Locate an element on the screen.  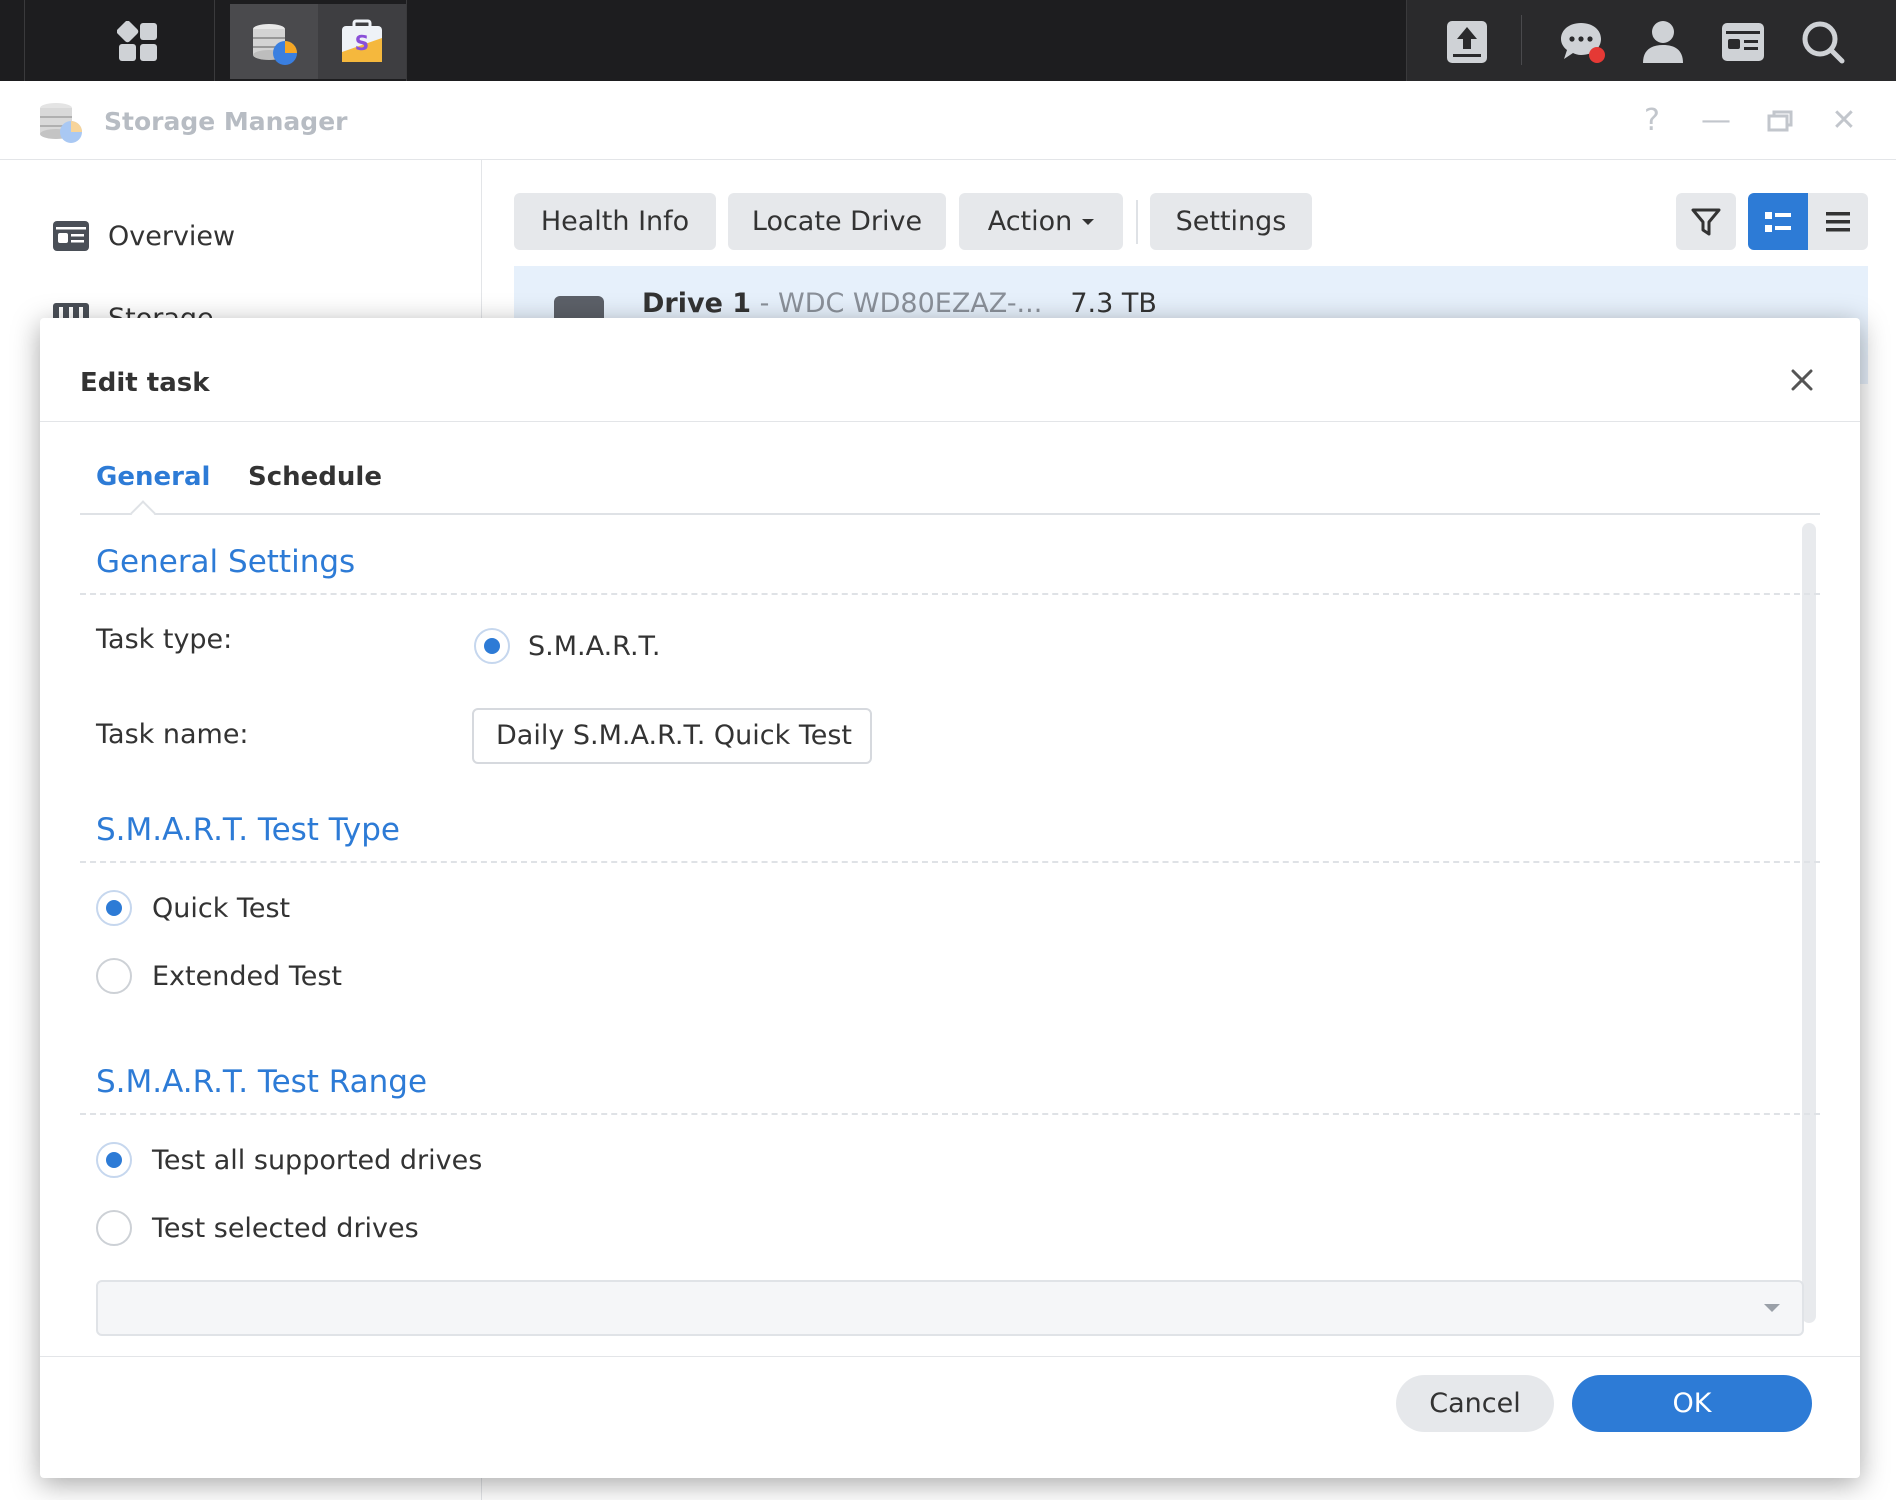
storage-manager-taskbar-button is located at coordinates (274, 41).